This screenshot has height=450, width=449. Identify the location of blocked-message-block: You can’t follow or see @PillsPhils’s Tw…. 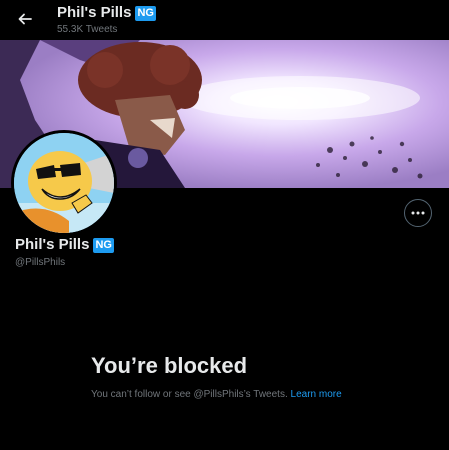
(226, 394).